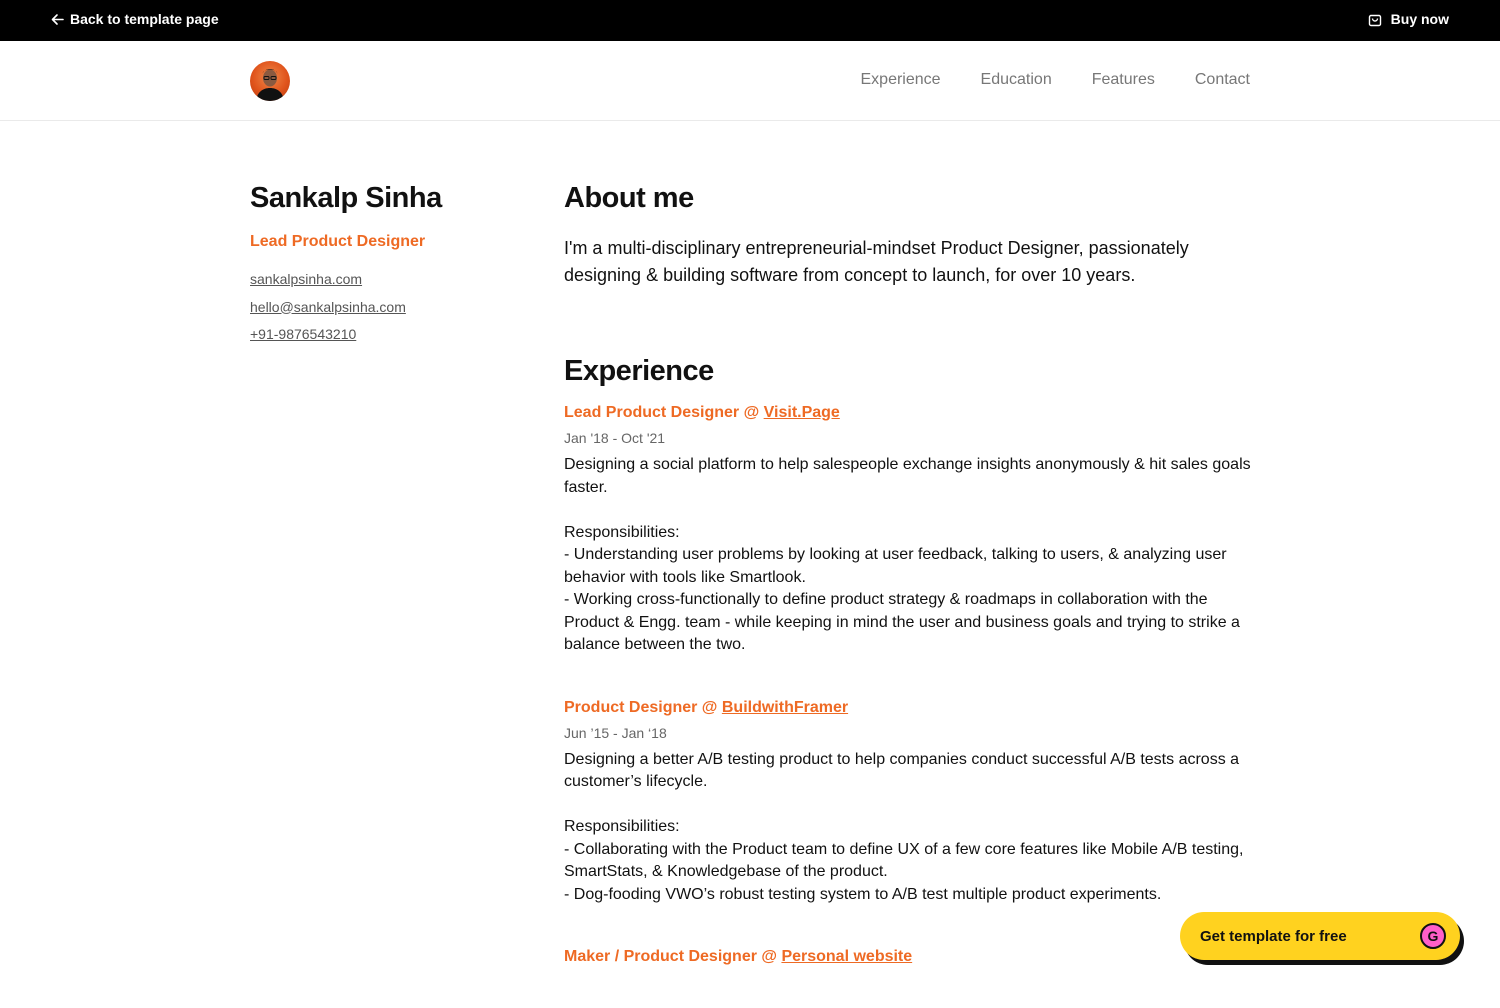  What do you see at coordinates (1374, 20) in the screenshot?
I see `shopping-bag-icon` at bounding box center [1374, 20].